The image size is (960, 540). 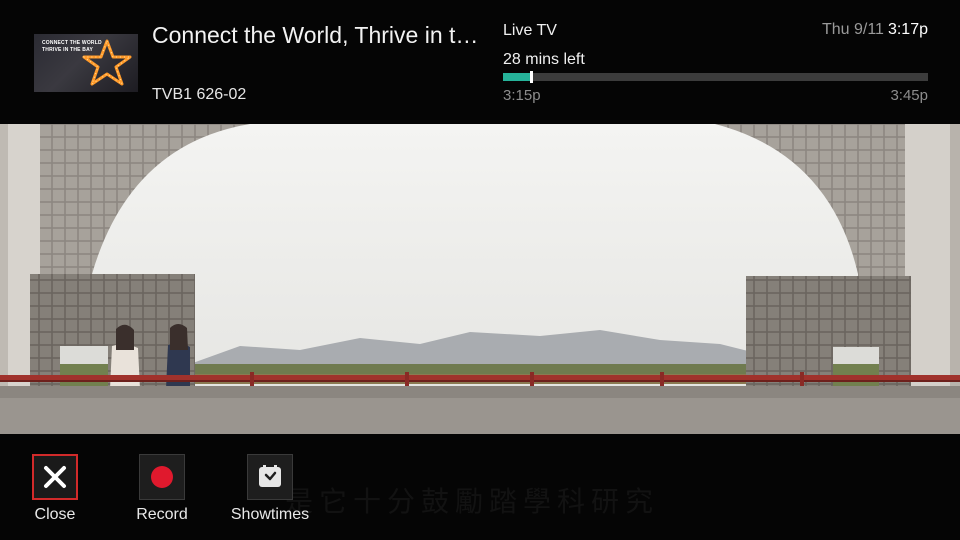 What do you see at coordinates (544, 59) in the screenshot?
I see `time-left-label: 28 mins left` at bounding box center [544, 59].